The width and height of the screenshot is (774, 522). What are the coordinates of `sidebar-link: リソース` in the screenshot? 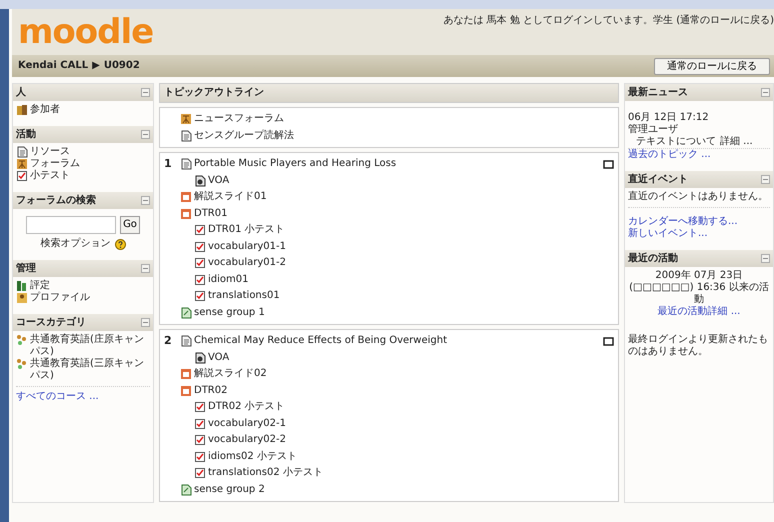 It's located at (50, 152).